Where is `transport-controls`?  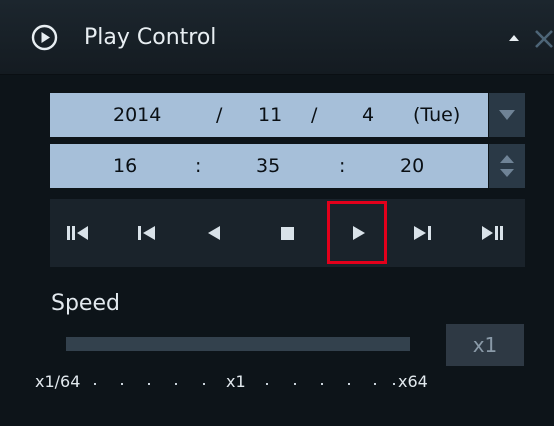
transport-controls is located at coordinates (287, 233).